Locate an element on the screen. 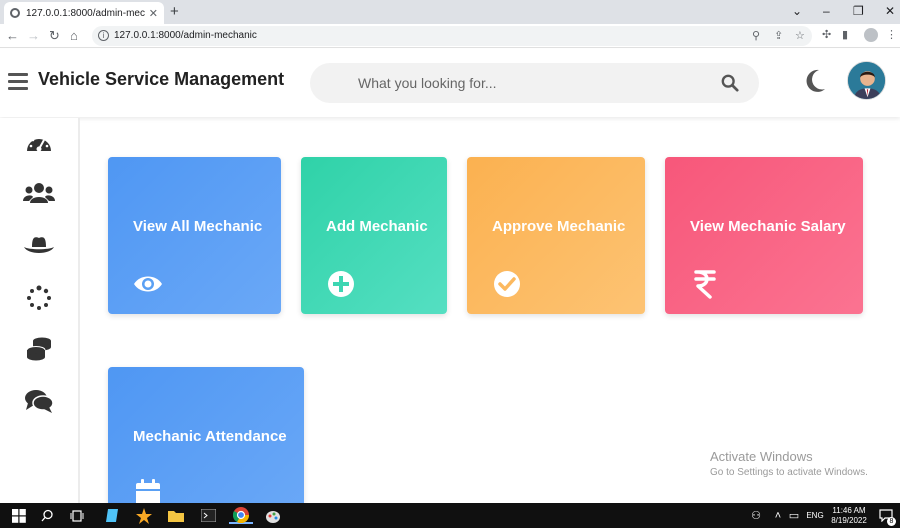 The width and height of the screenshot is (900, 528). check-circle-icon is located at coordinates (507, 284).